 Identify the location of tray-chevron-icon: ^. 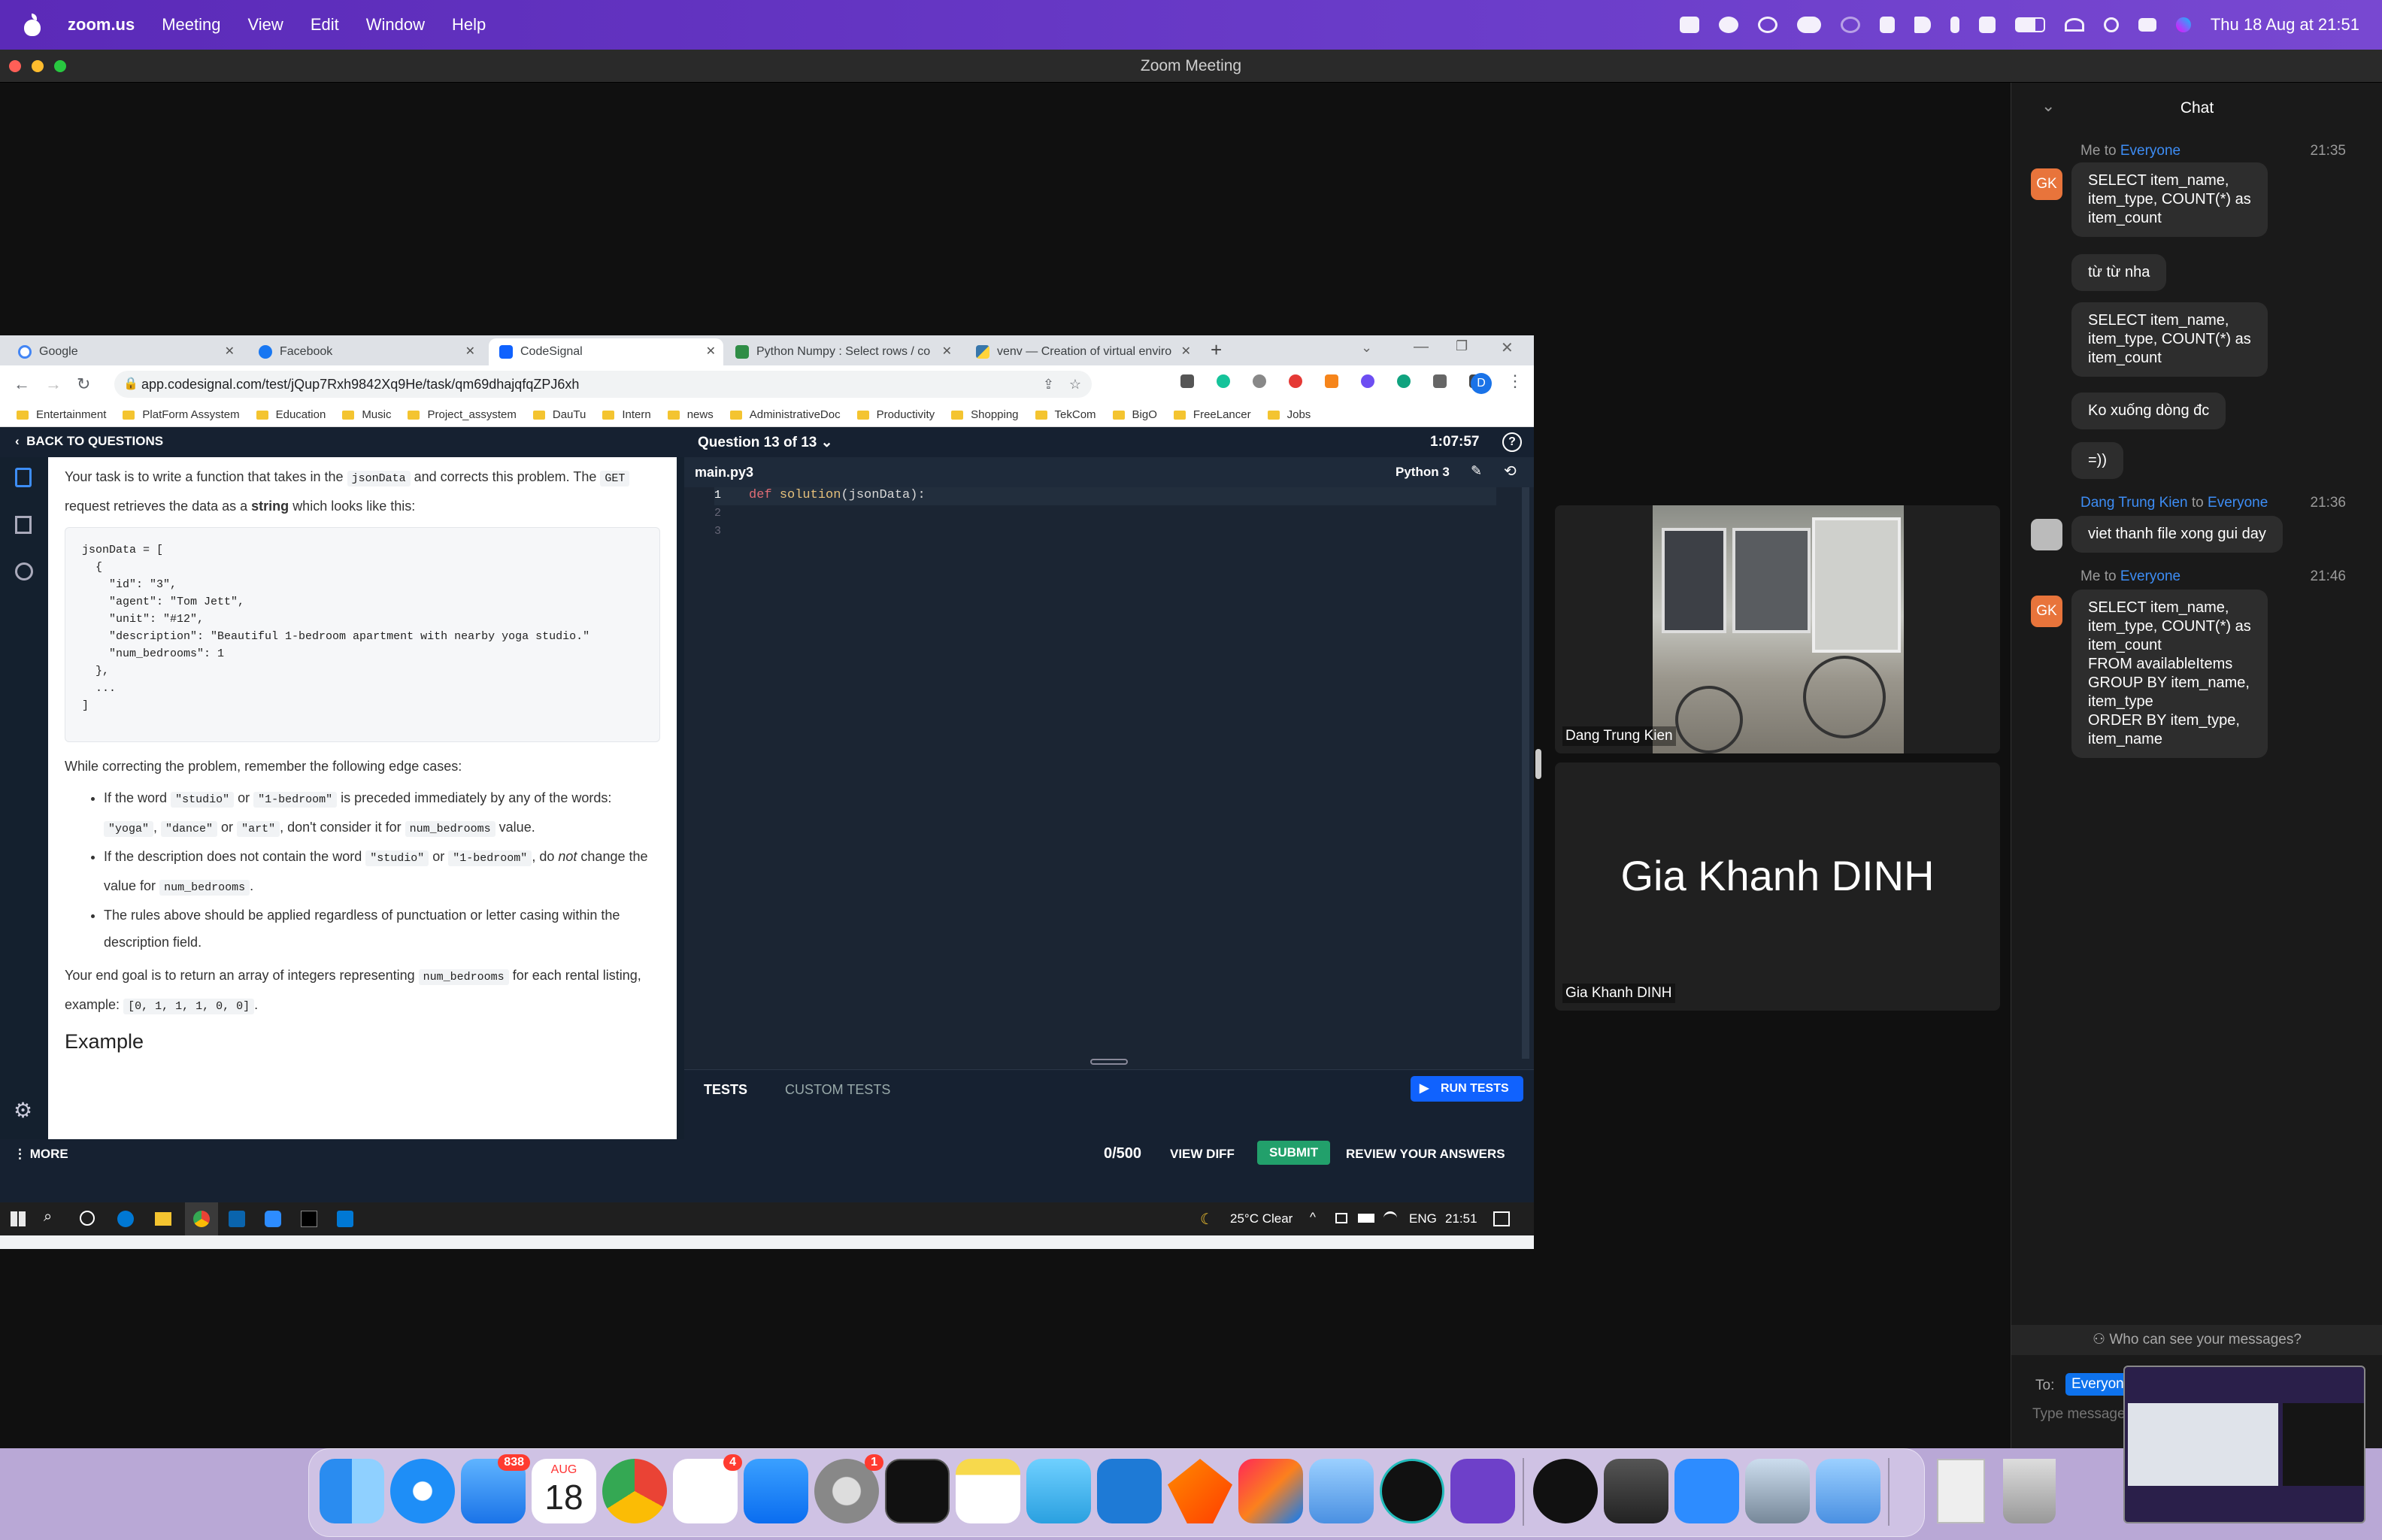
(1313, 1217).